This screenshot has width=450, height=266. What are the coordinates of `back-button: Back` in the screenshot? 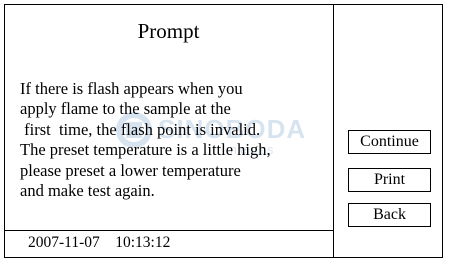 It's located at (389, 215).